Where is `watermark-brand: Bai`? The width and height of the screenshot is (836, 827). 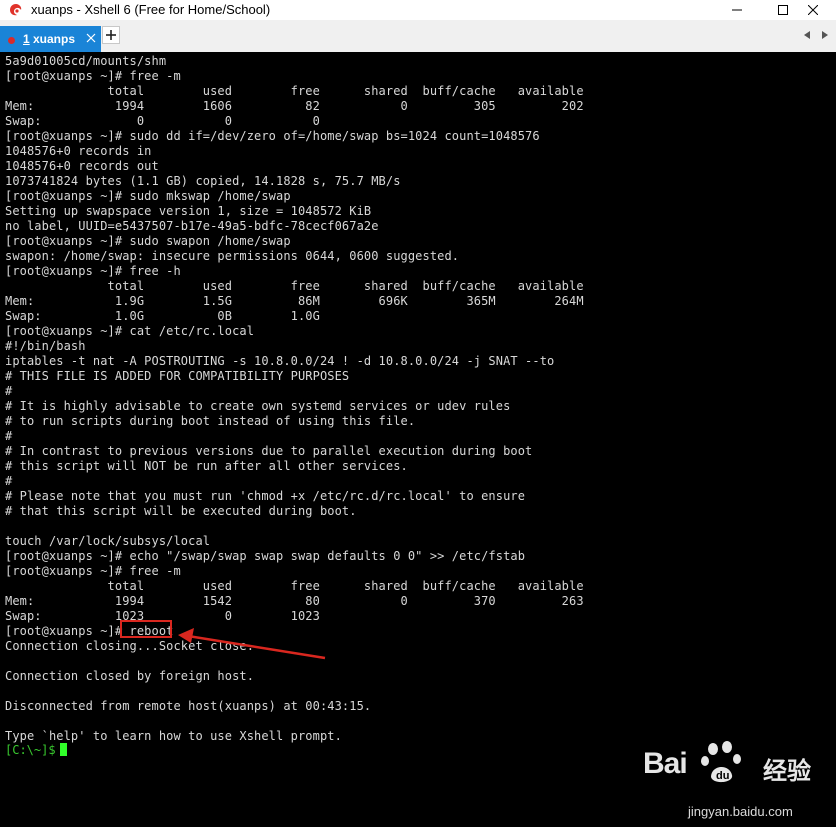 watermark-brand: Bai is located at coordinates (665, 763).